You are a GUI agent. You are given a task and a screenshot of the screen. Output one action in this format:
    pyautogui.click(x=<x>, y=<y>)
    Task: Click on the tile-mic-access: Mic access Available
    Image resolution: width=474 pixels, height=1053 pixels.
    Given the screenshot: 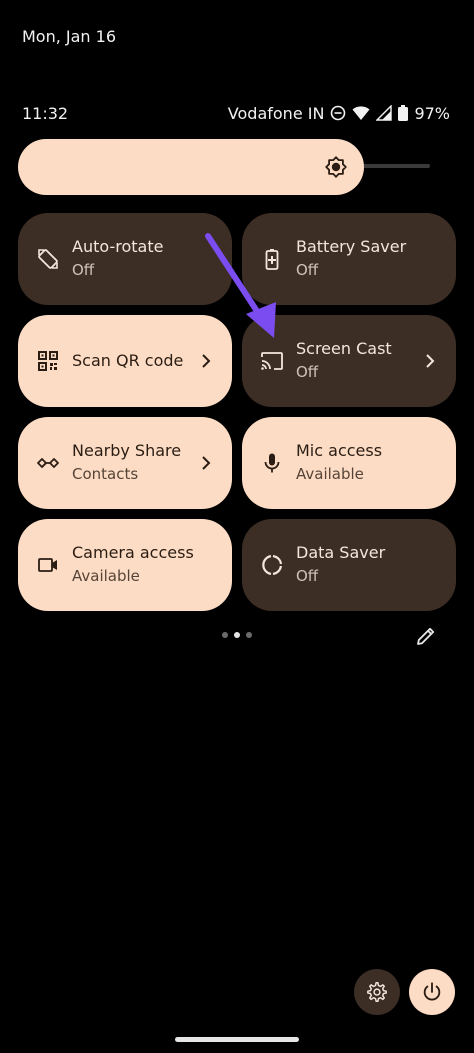 What is the action you would take?
    pyautogui.click(x=349, y=463)
    